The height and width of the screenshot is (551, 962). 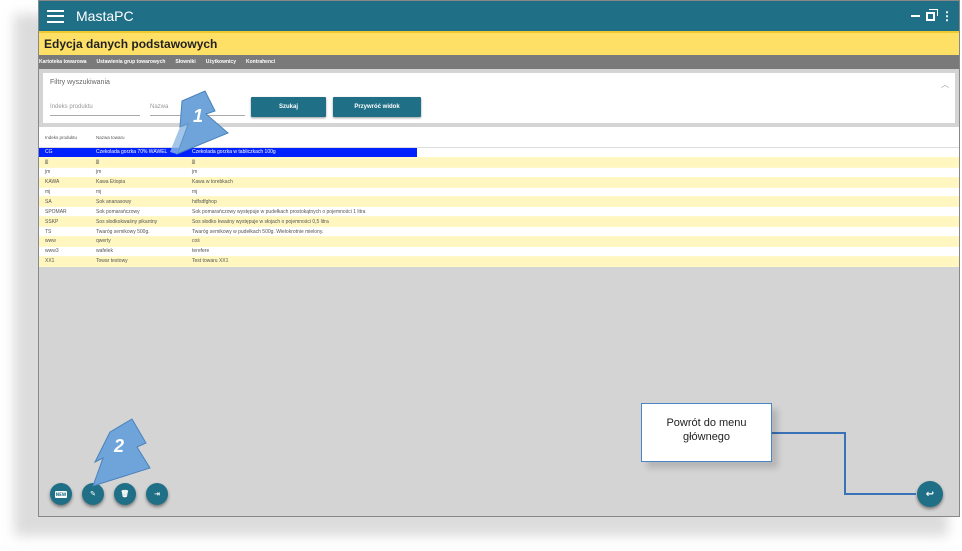 I want to click on back-callout: Powrót do menu głównego, so click(x=706, y=432).